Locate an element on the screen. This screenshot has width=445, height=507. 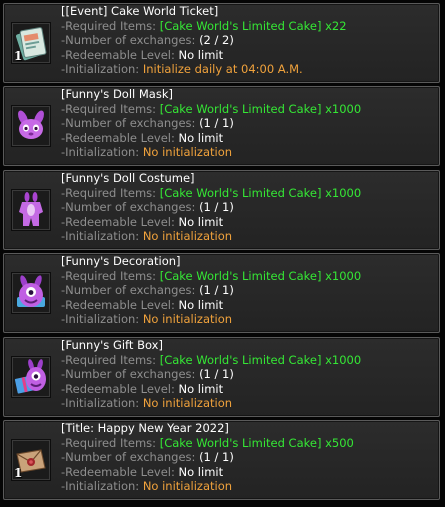
item-title: [Funny's Decoration] is located at coordinates (121, 261).